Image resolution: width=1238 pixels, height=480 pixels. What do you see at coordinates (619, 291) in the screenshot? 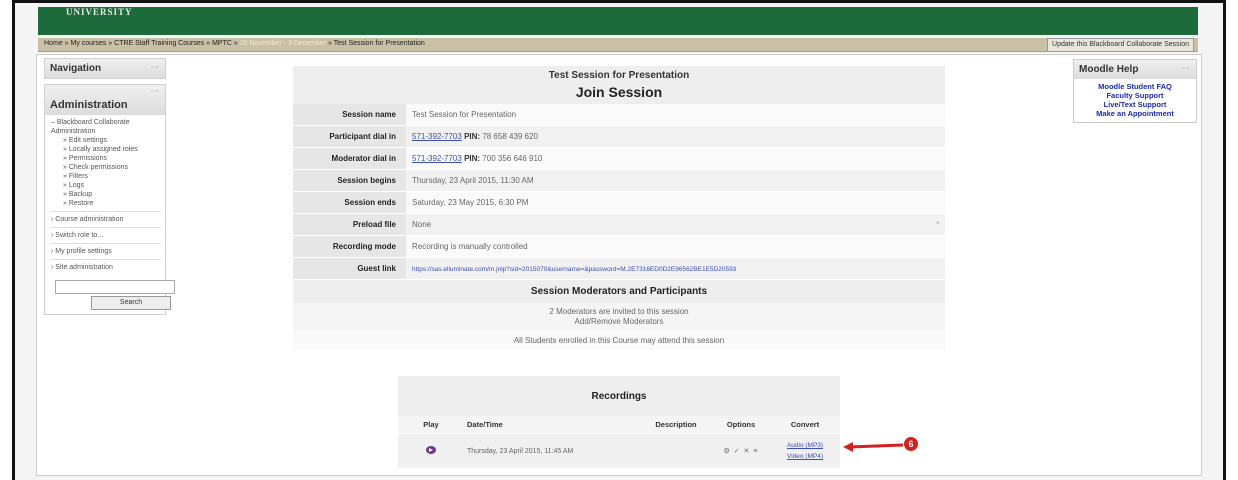
I see `participants-heading: Session Moderators and Participants` at bounding box center [619, 291].